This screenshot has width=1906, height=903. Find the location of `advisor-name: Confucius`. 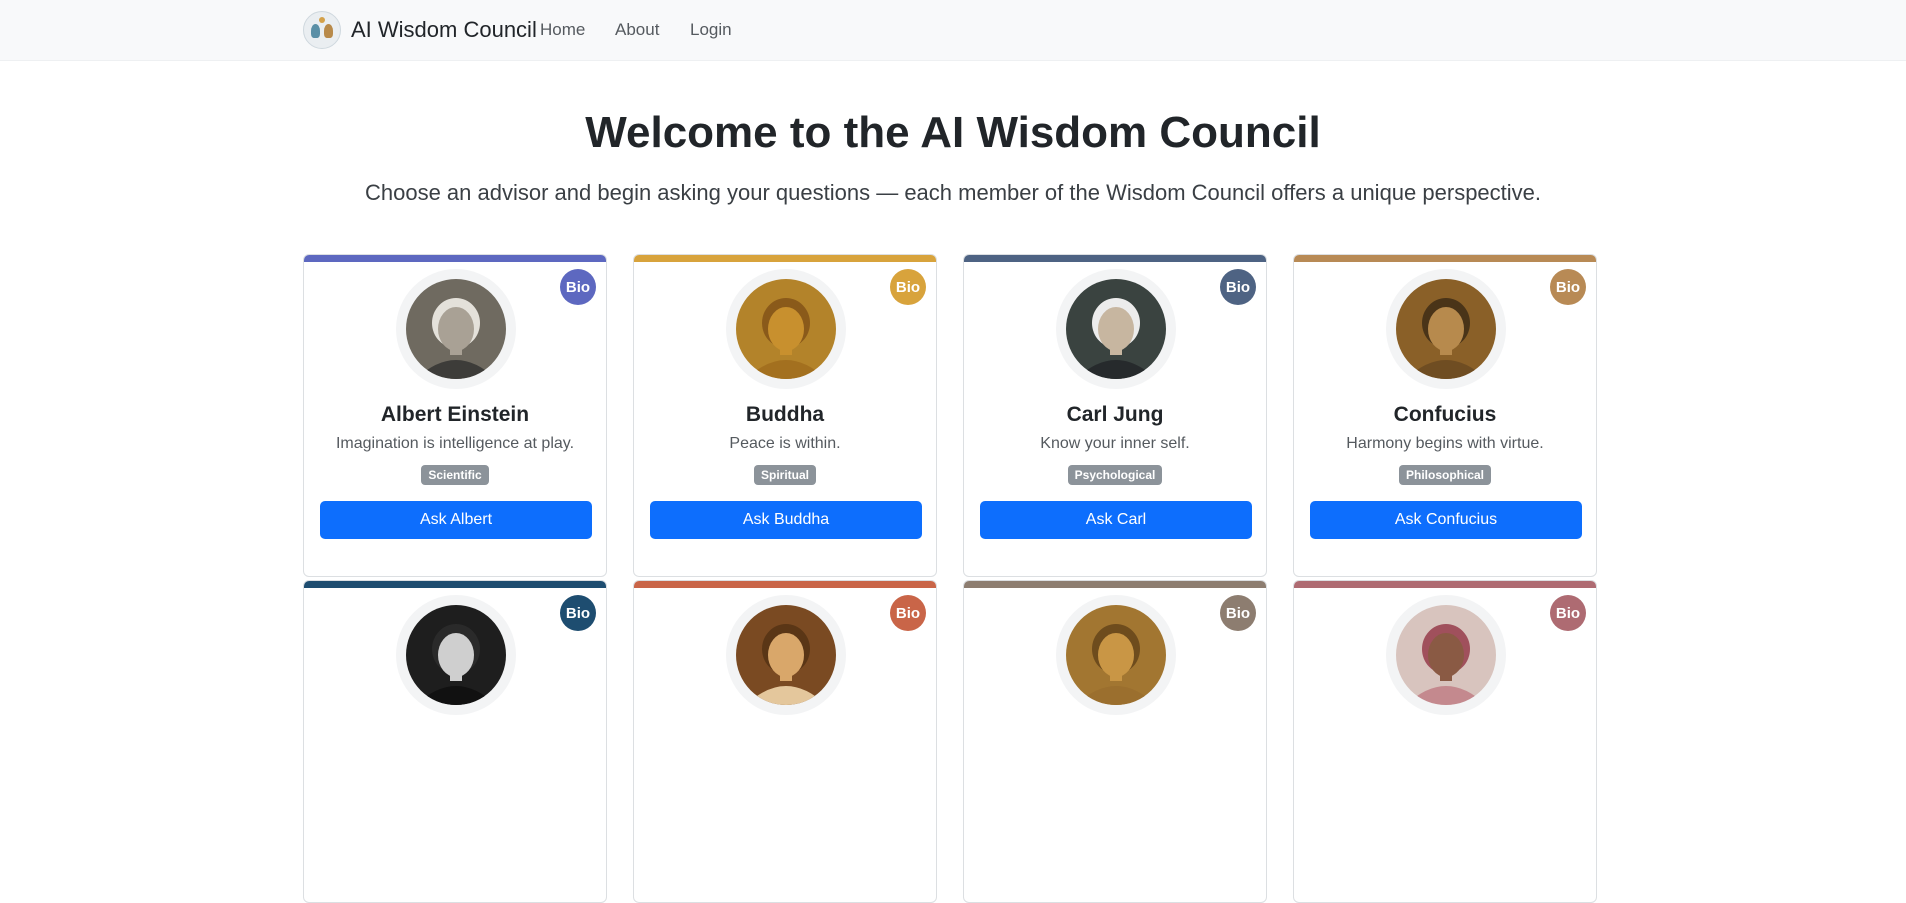

advisor-name: Confucius is located at coordinates (1445, 414).